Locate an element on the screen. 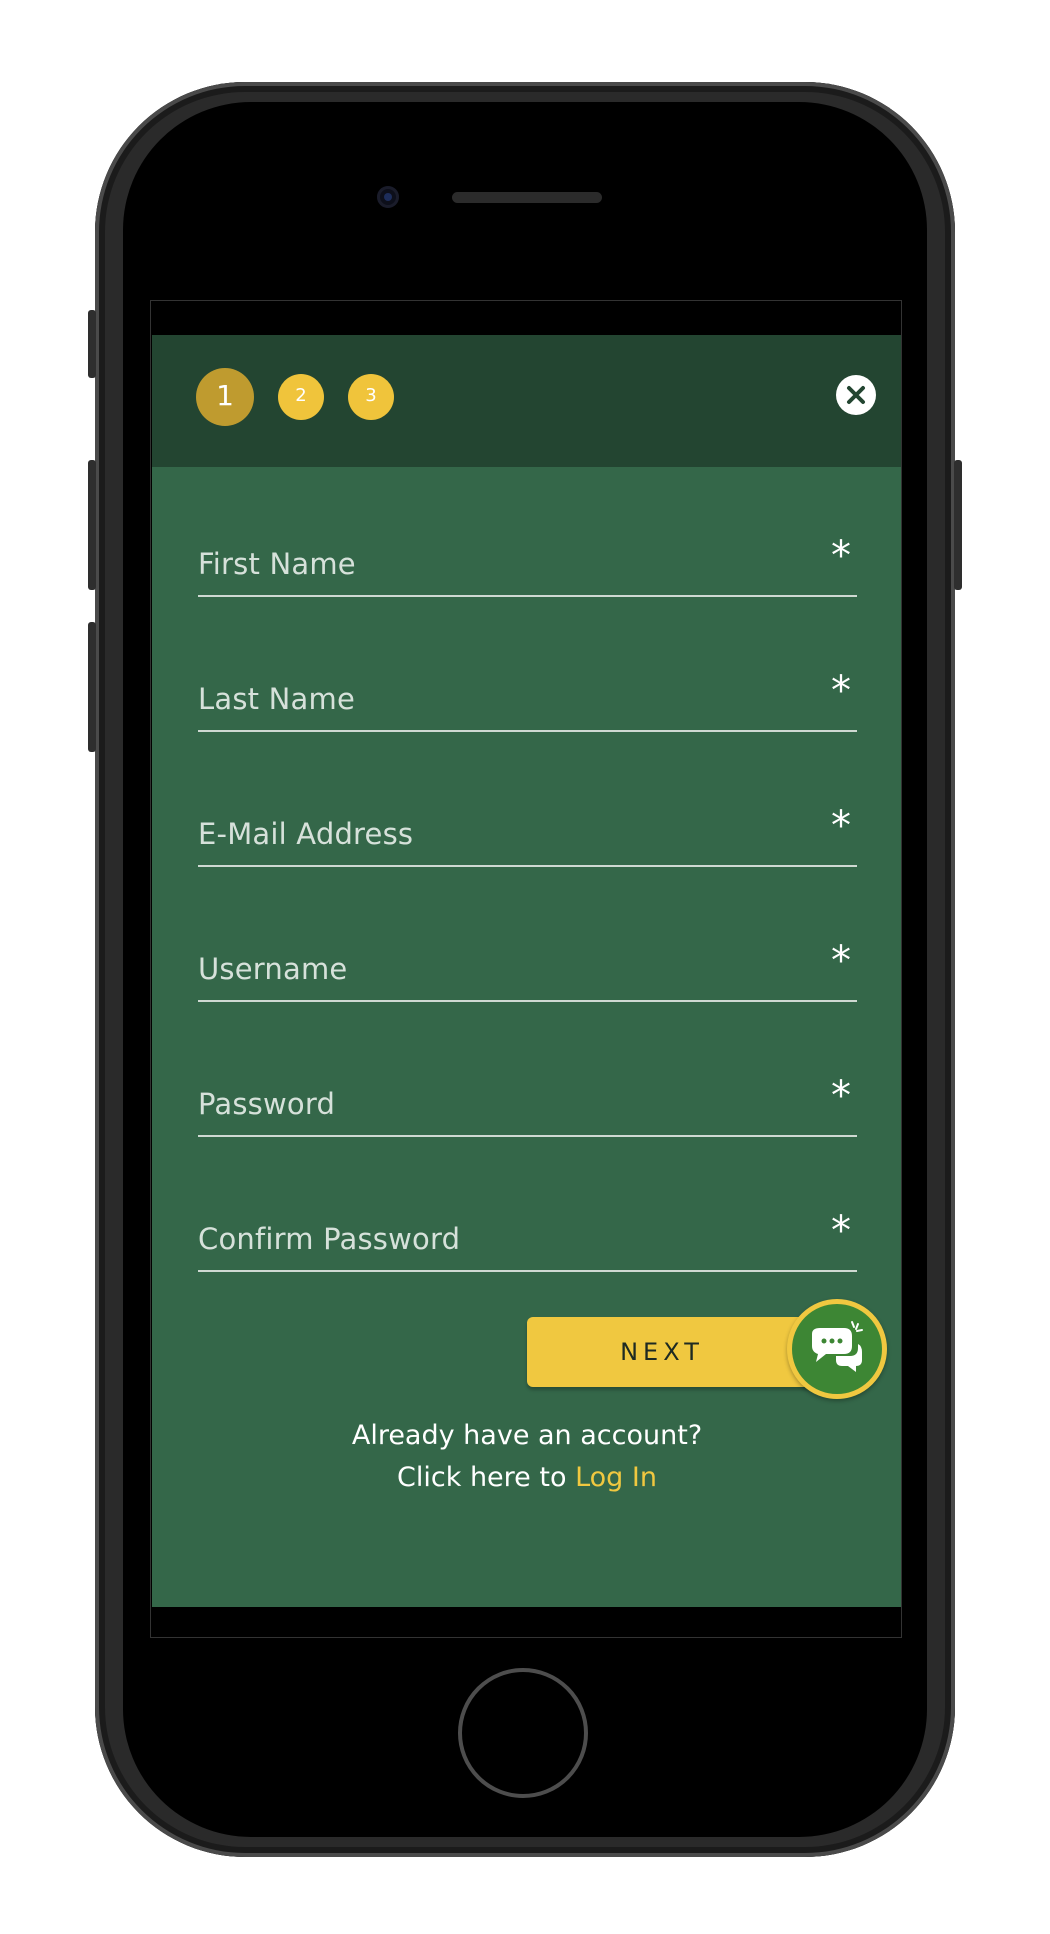 The height and width of the screenshot is (1934, 1050). close-icon is located at coordinates (856, 395).